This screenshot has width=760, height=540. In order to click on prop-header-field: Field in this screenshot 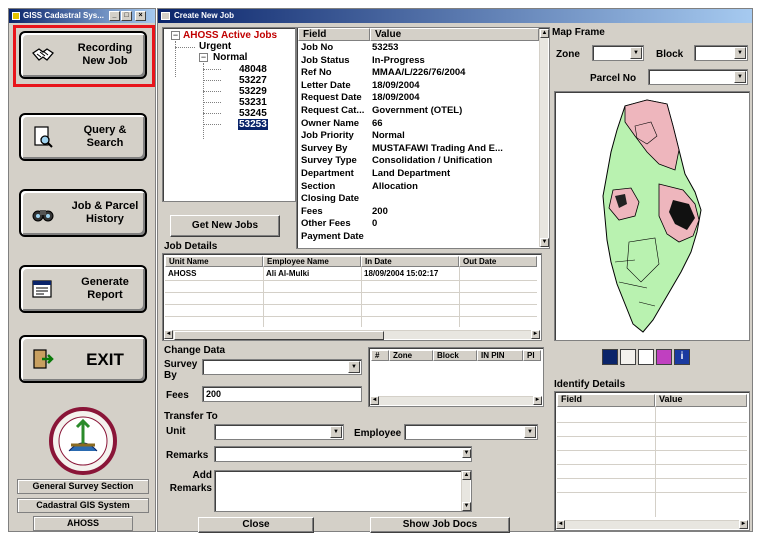, I will do `click(334, 34)`.